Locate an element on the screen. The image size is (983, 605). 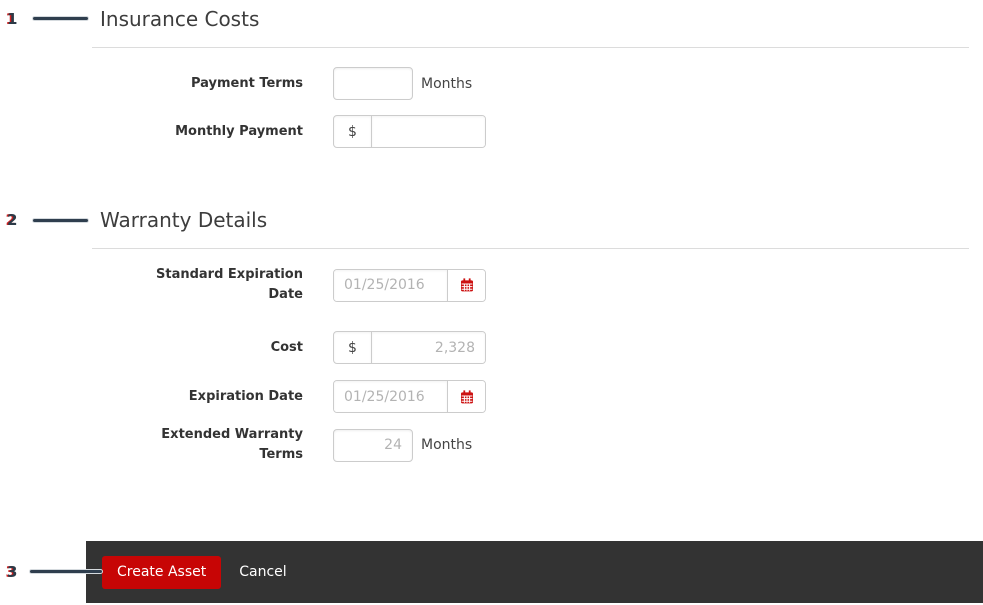
extended-warranty-terms-suffix: Months is located at coordinates (447, 445).